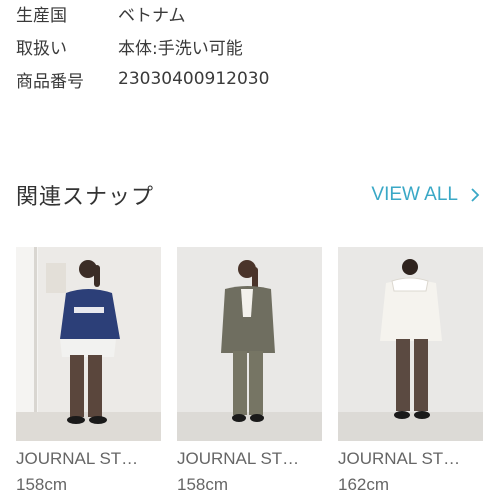 The width and height of the screenshot is (498, 498). What do you see at coordinates (50, 81) in the screenshot?
I see `spec-label: 商品番号` at bounding box center [50, 81].